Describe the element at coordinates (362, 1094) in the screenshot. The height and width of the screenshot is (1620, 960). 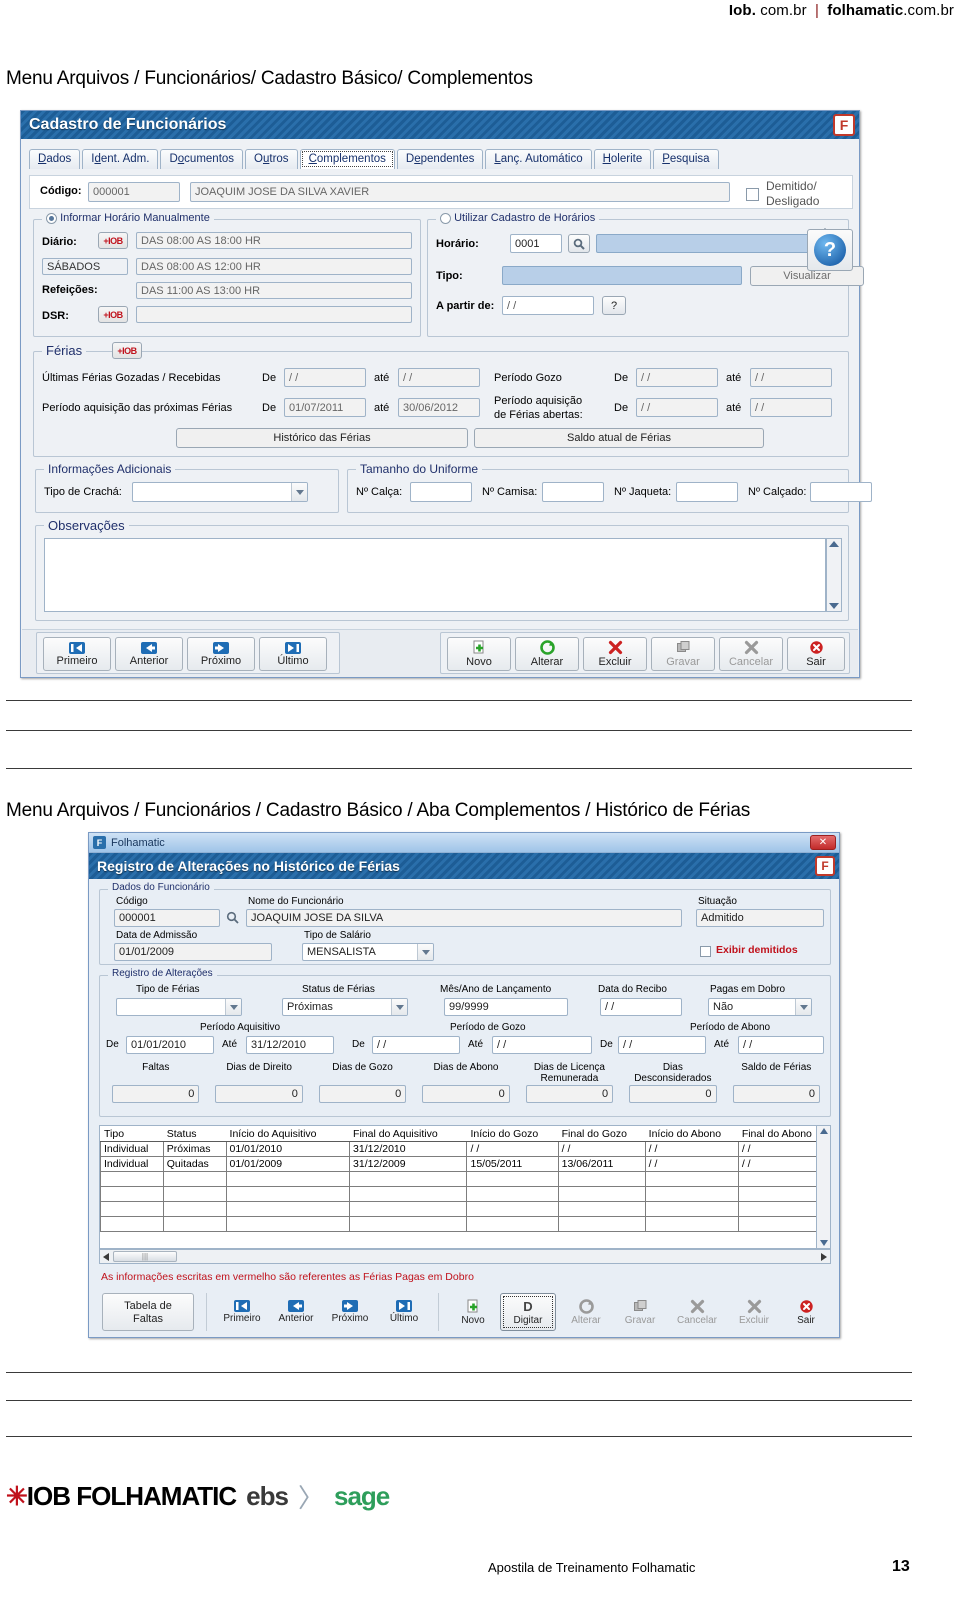
I see `counter-dias-gozo-input: 0` at that location.